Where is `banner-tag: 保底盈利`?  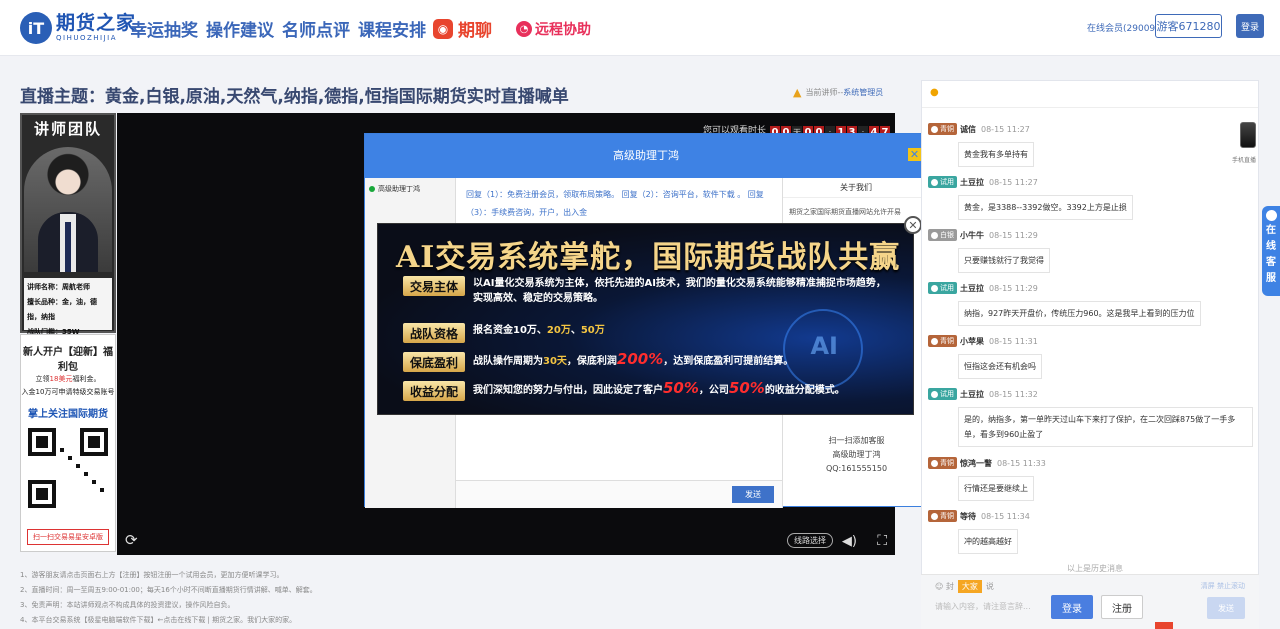 banner-tag: 保底盈利 is located at coordinates (434, 362).